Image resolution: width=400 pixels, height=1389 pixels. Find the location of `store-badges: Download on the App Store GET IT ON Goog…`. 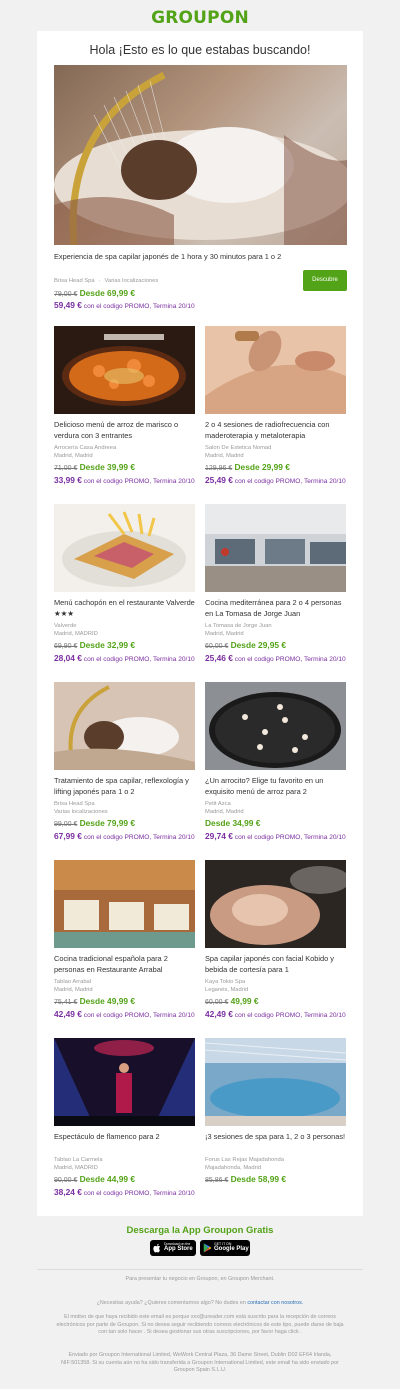

store-badges: Download on the App Store GET IT ON Goog… is located at coordinates (200, 1248).